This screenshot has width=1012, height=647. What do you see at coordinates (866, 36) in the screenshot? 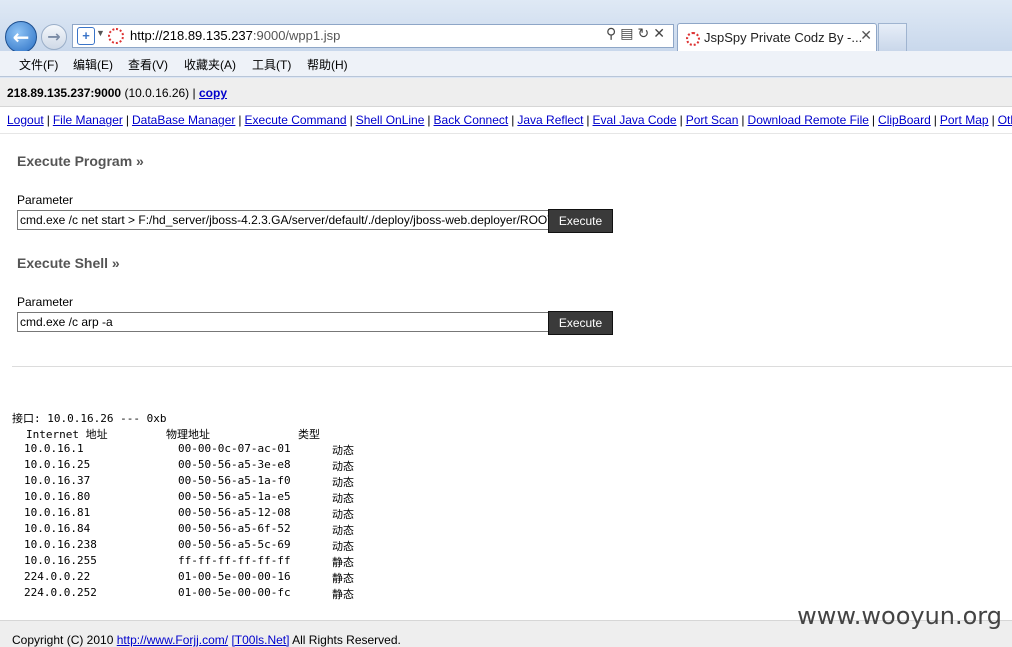
I see `close-icon: ✕` at bounding box center [866, 36].